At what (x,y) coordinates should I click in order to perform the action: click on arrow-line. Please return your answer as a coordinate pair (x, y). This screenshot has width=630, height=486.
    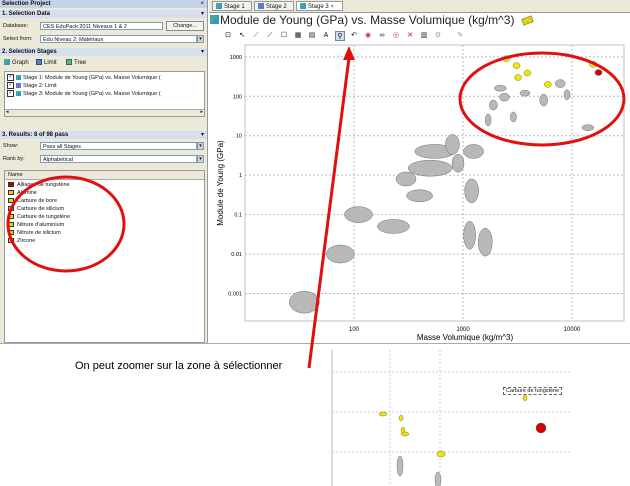
    Looking at the image, I should click on (329, 213).